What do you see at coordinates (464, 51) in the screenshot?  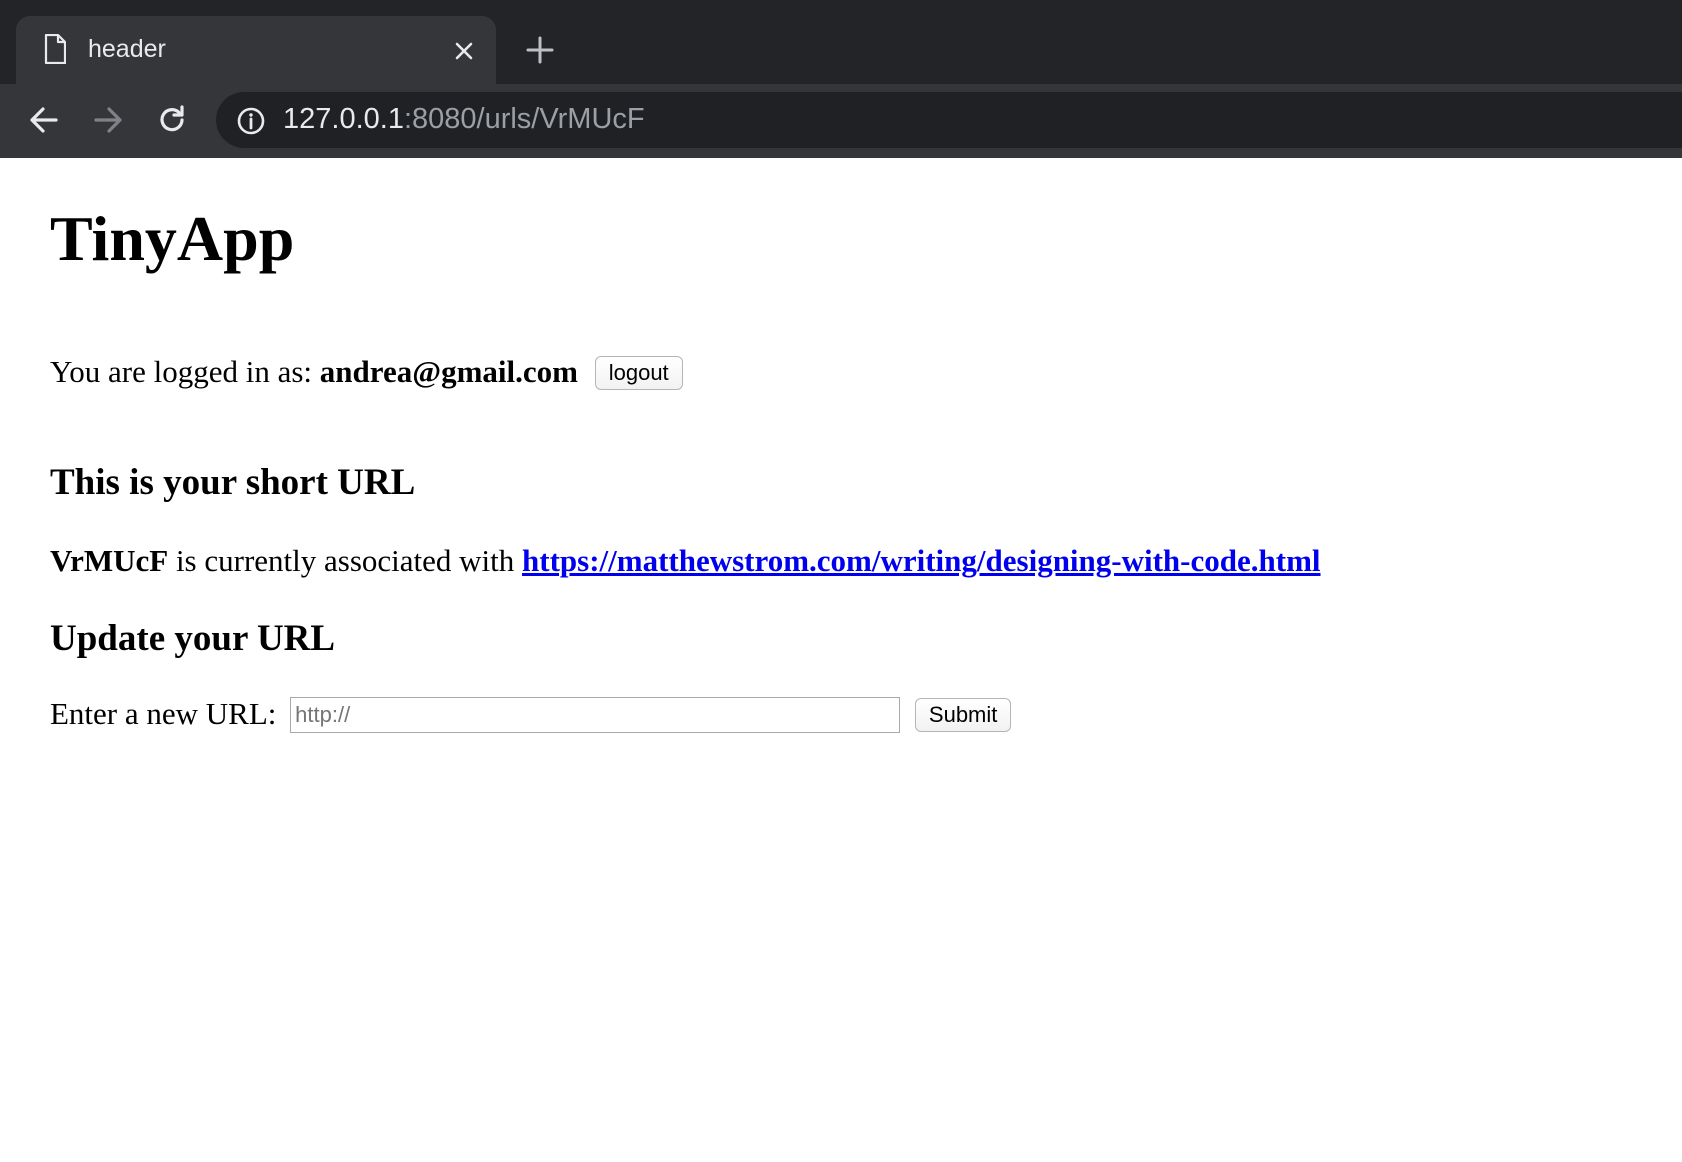 I see `close-icon` at bounding box center [464, 51].